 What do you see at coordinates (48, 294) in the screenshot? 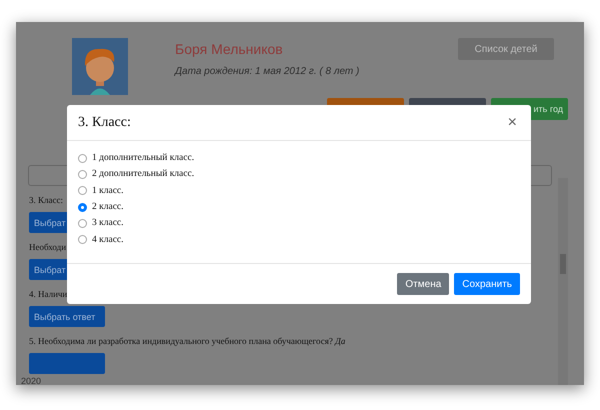
I see `question-text: 4. Наличи` at bounding box center [48, 294].